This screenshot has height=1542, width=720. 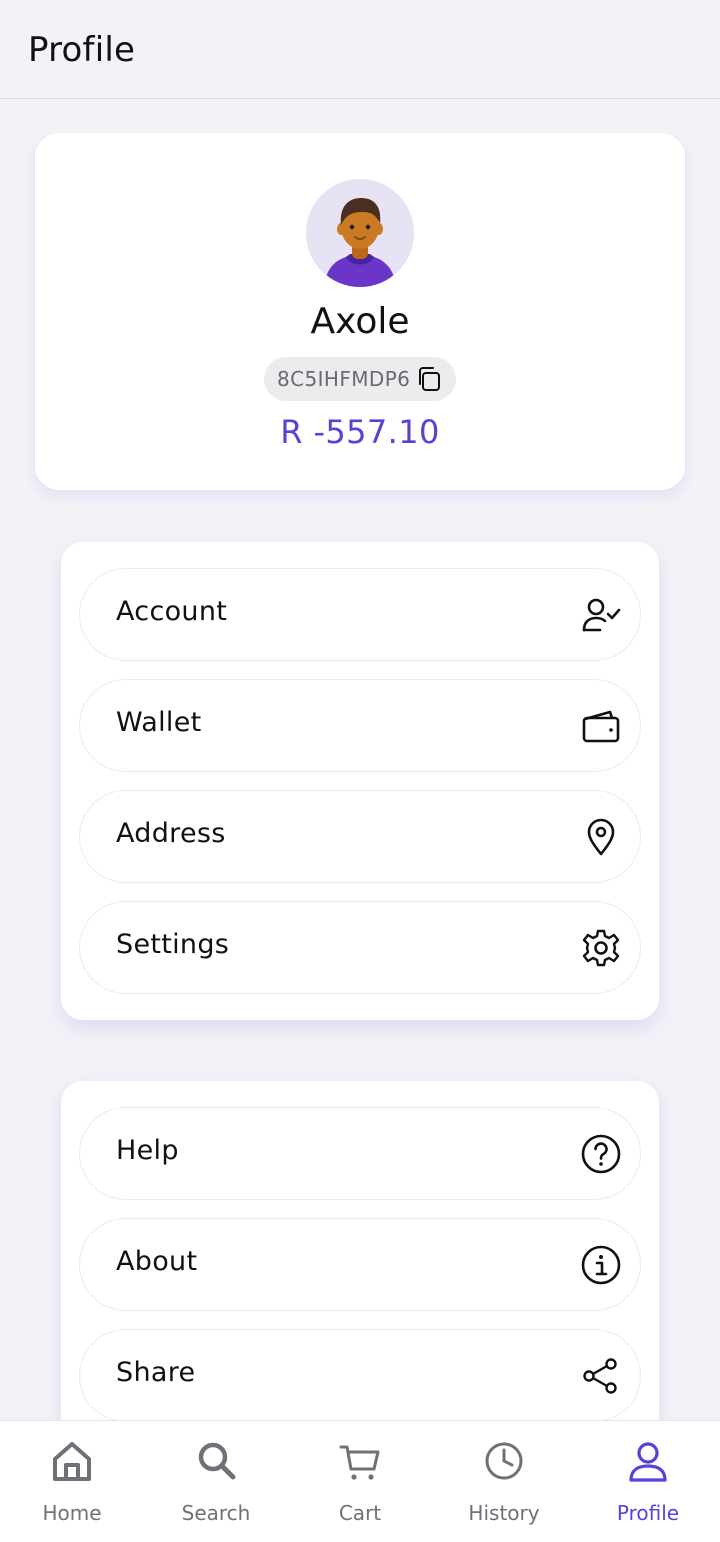 I want to click on nav-history-label: History, so click(x=504, y=1513).